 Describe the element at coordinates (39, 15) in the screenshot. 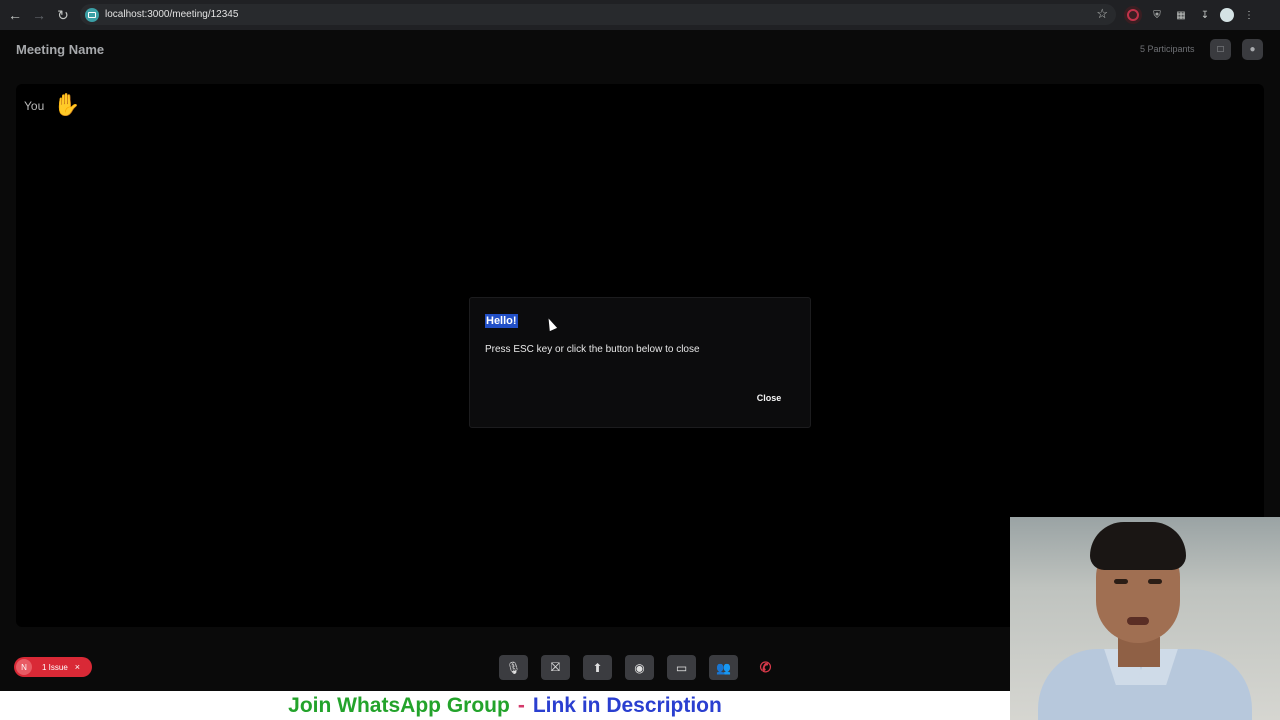

I see `arrow-right-icon: →` at that location.